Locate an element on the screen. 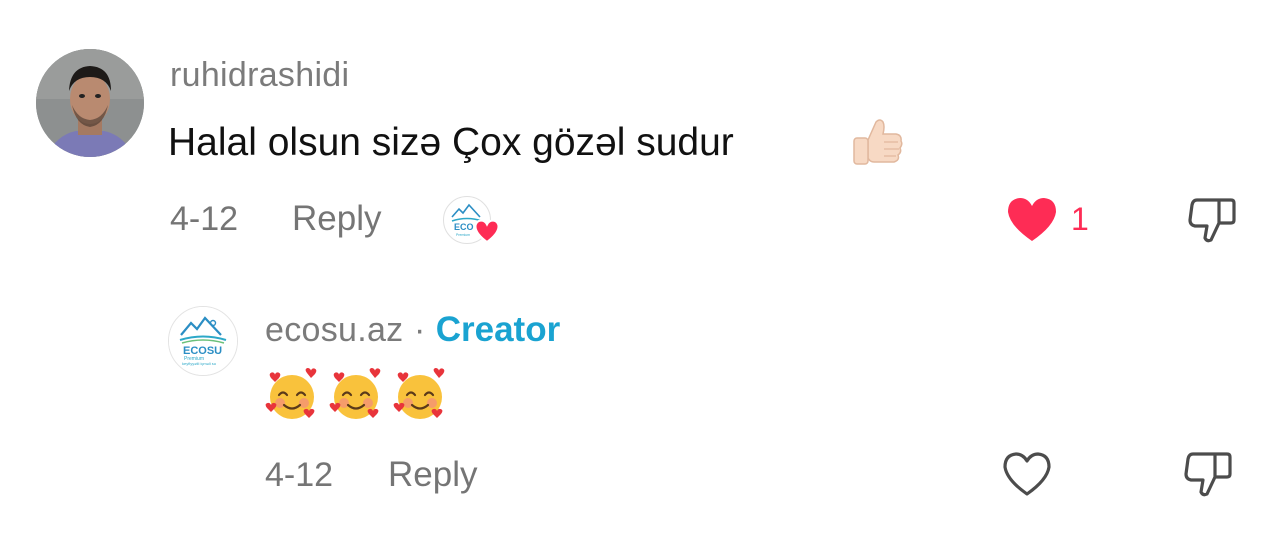  svg-text: Premium is located at coordinates (463, 235).